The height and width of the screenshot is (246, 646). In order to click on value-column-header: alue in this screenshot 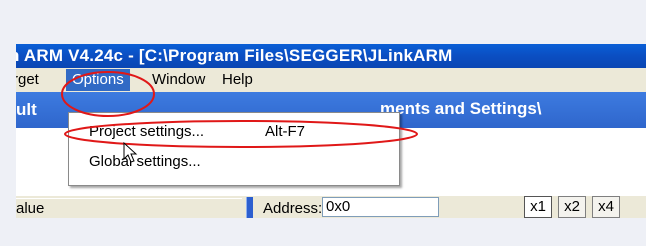, I will do `click(129, 208)`.